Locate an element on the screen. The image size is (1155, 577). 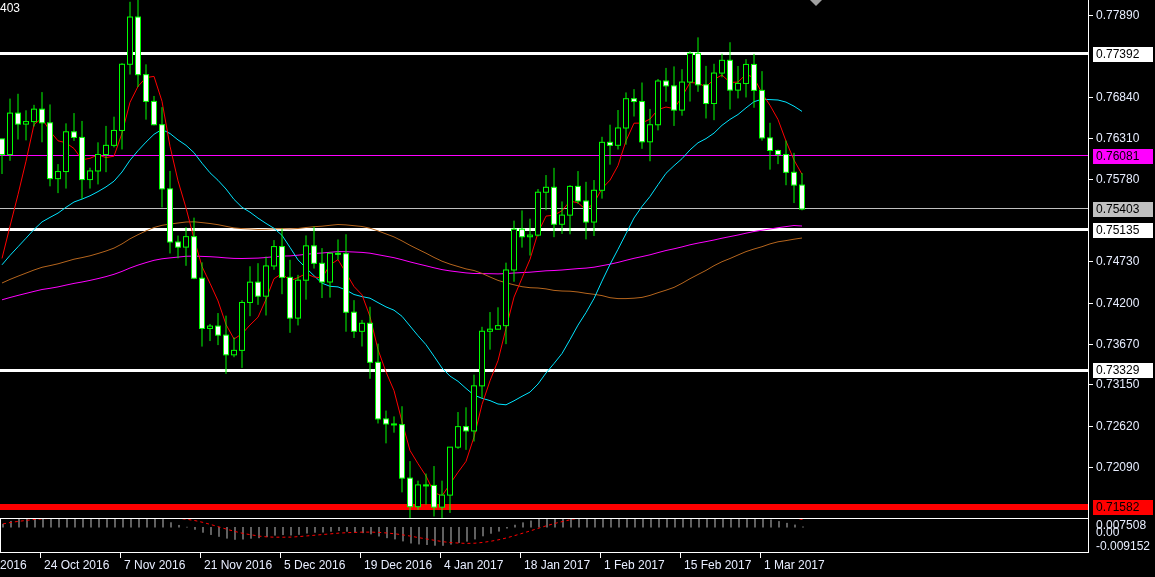
price-level-label: 0.77392 is located at coordinates (1123, 54).